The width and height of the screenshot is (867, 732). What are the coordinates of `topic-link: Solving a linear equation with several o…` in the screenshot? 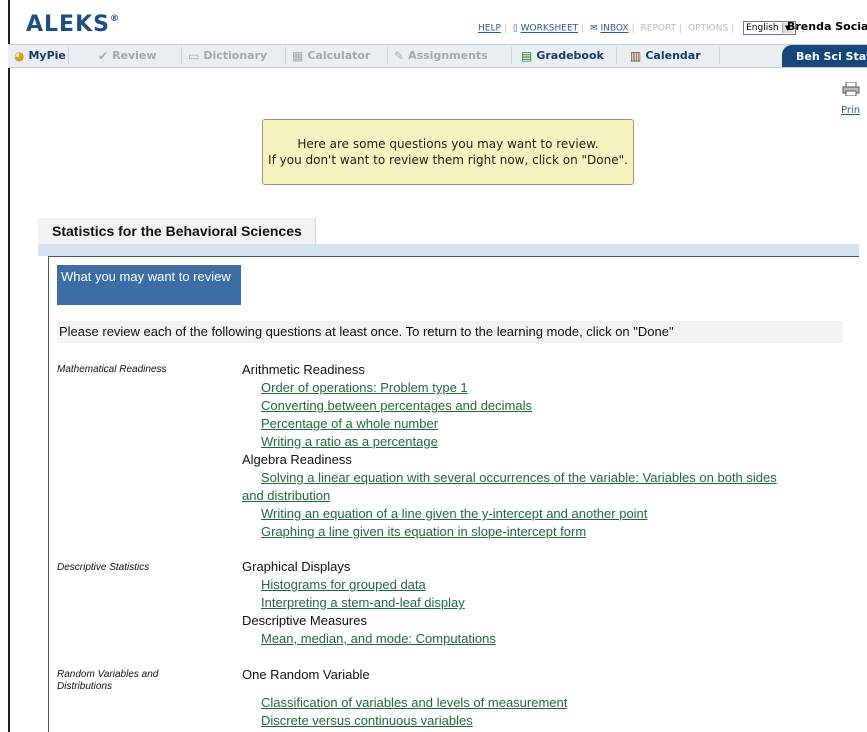 It's located at (542, 478).